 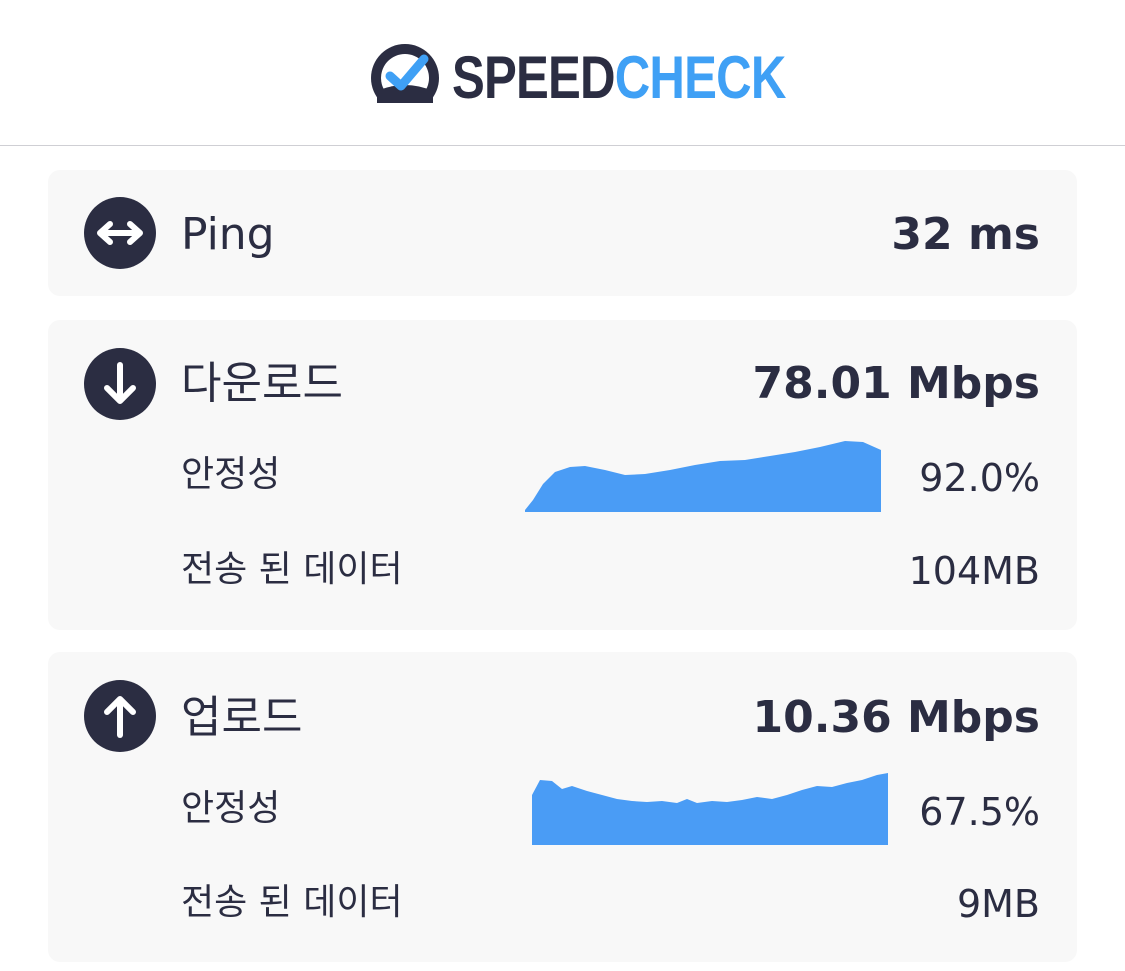 What do you see at coordinates (979, 812) in the screenshot?
I see `upload-stability-value: 67.5%` at bounding box center [979, 812].